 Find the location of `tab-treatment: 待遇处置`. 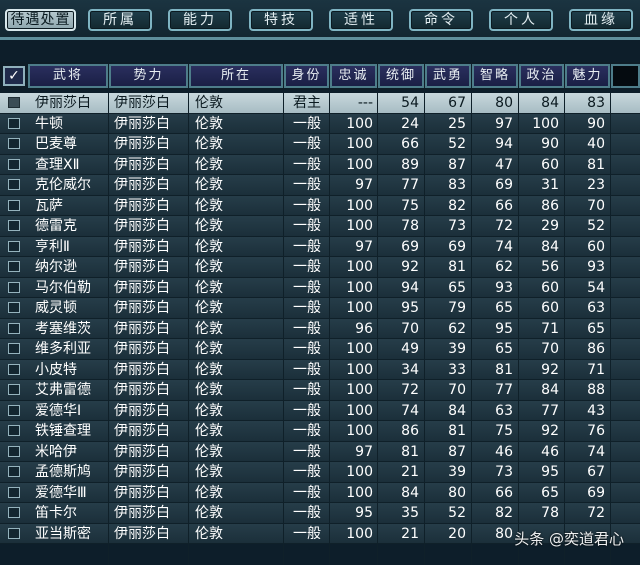

tab-treatment: 待遇处置 is located at coordinates (40, 20).